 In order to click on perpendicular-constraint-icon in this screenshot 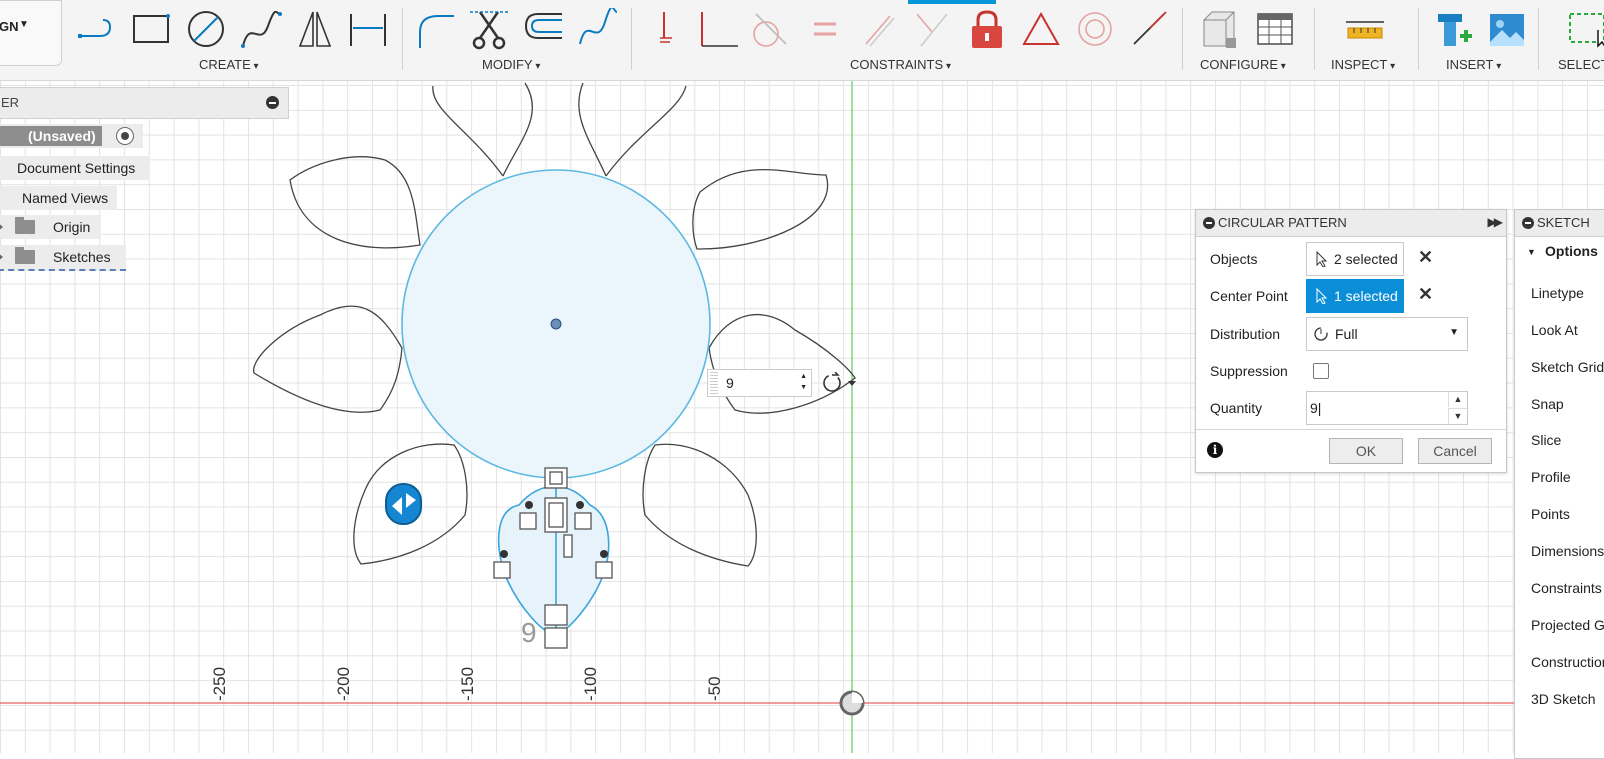, I will do `click(719, 29)`.